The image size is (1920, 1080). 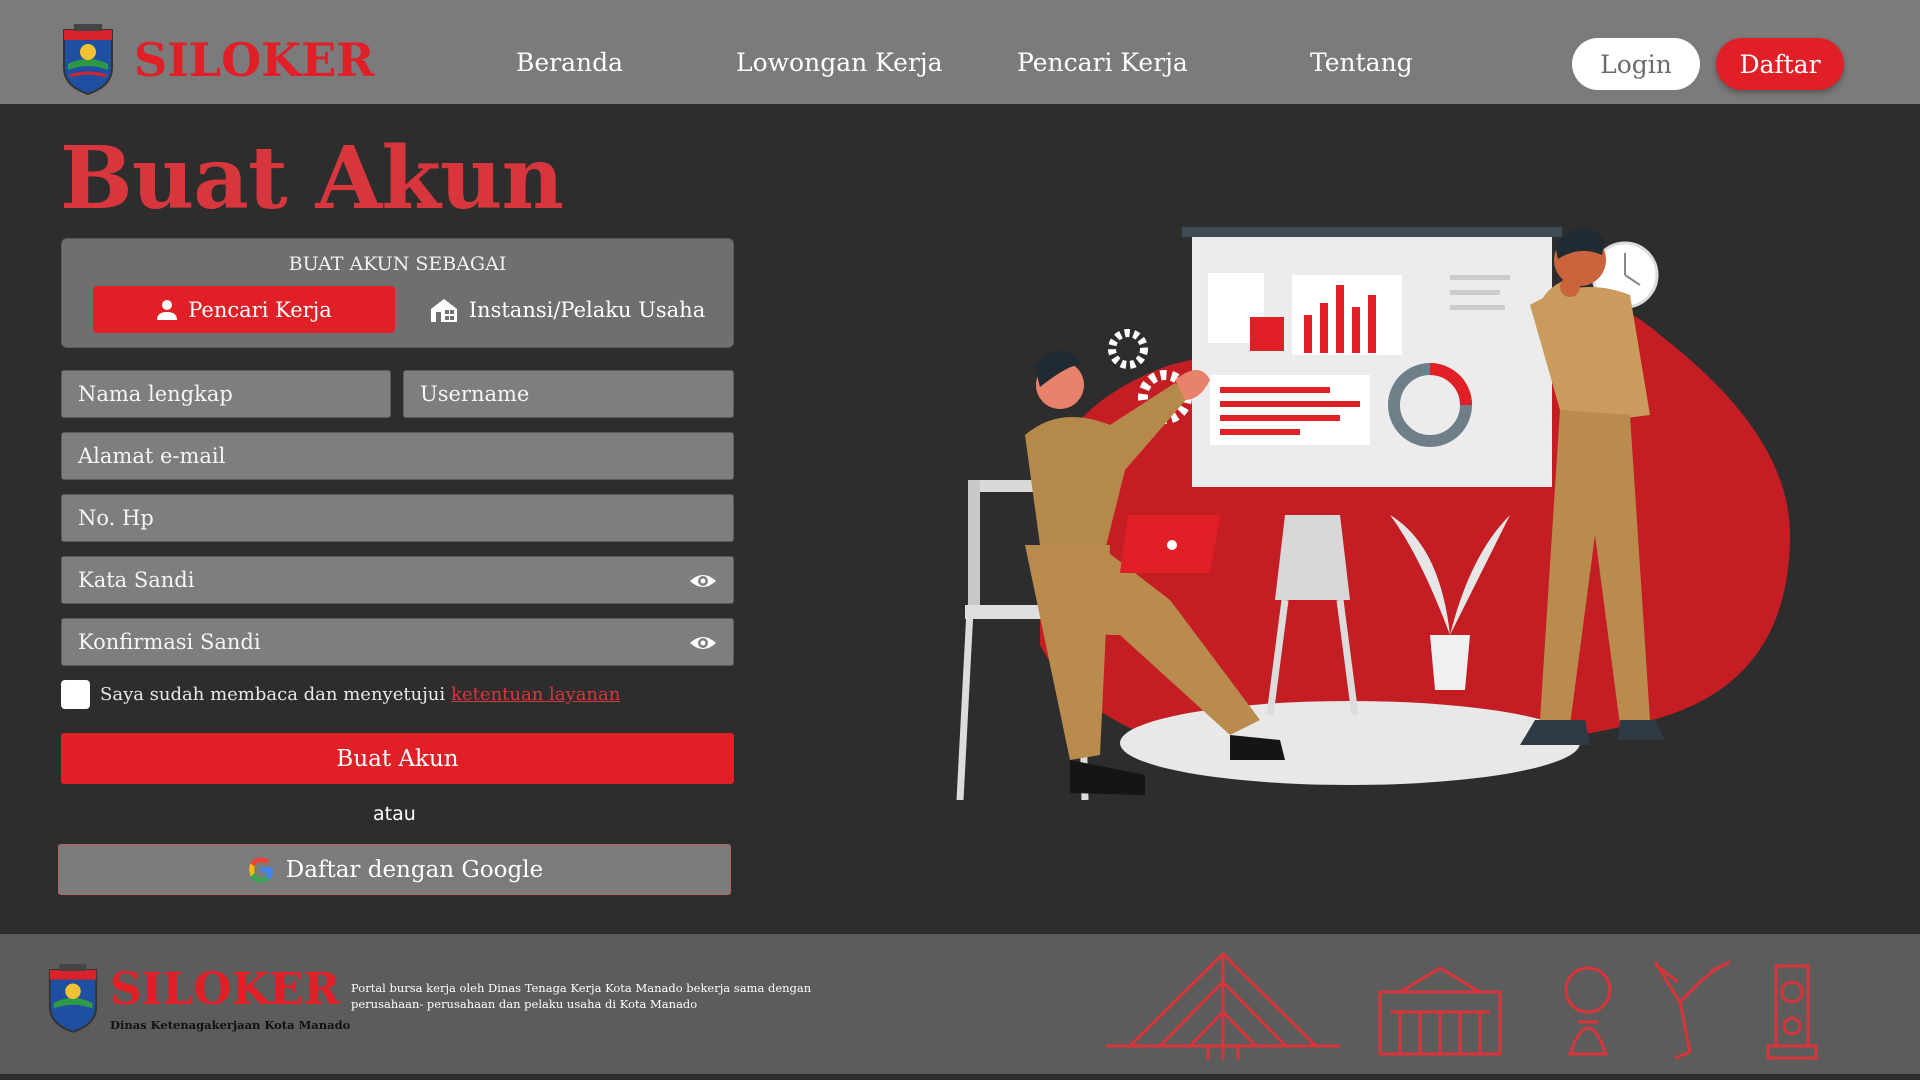 What do you see at coordinates (261, 869) in the screenshot?
I see `google-icon` at bounding box center [261, 869].